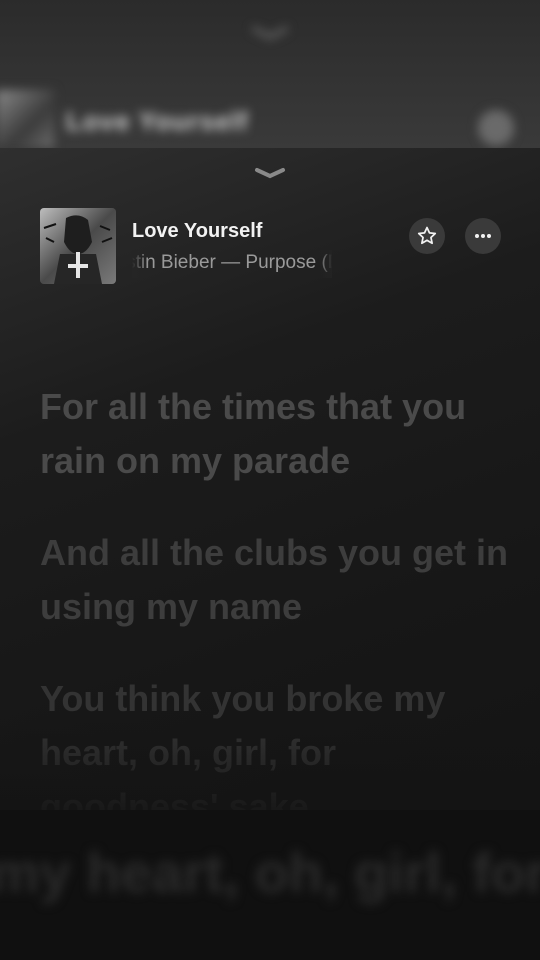 The width and height of the screenshot is (540, 960). Describe the element at coordinates (27, 119) in the screenshot. I see `mini-player-artwork` at that location.